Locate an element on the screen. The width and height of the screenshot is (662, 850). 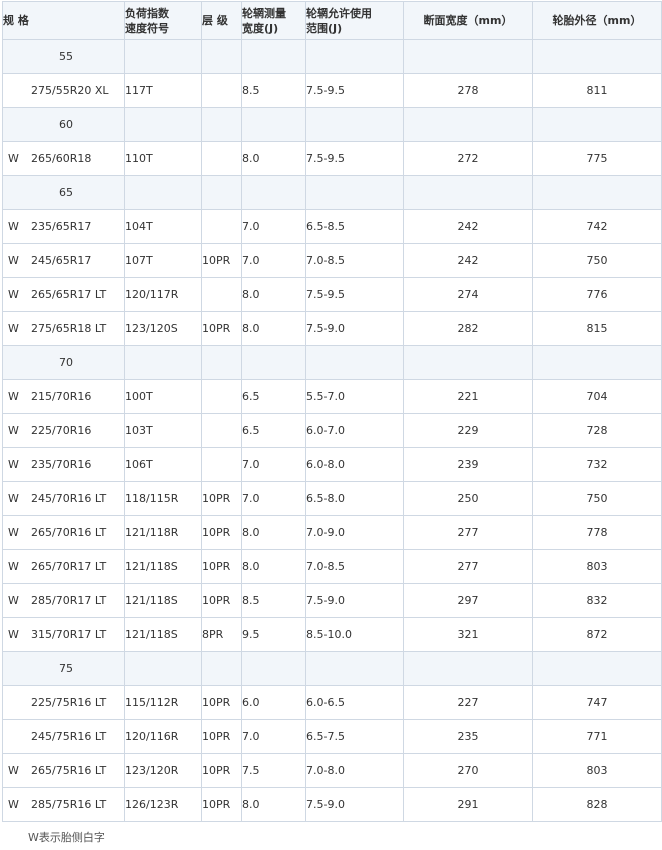
tire-size: 265/70R17 LT is located at coordinates (69, 566).